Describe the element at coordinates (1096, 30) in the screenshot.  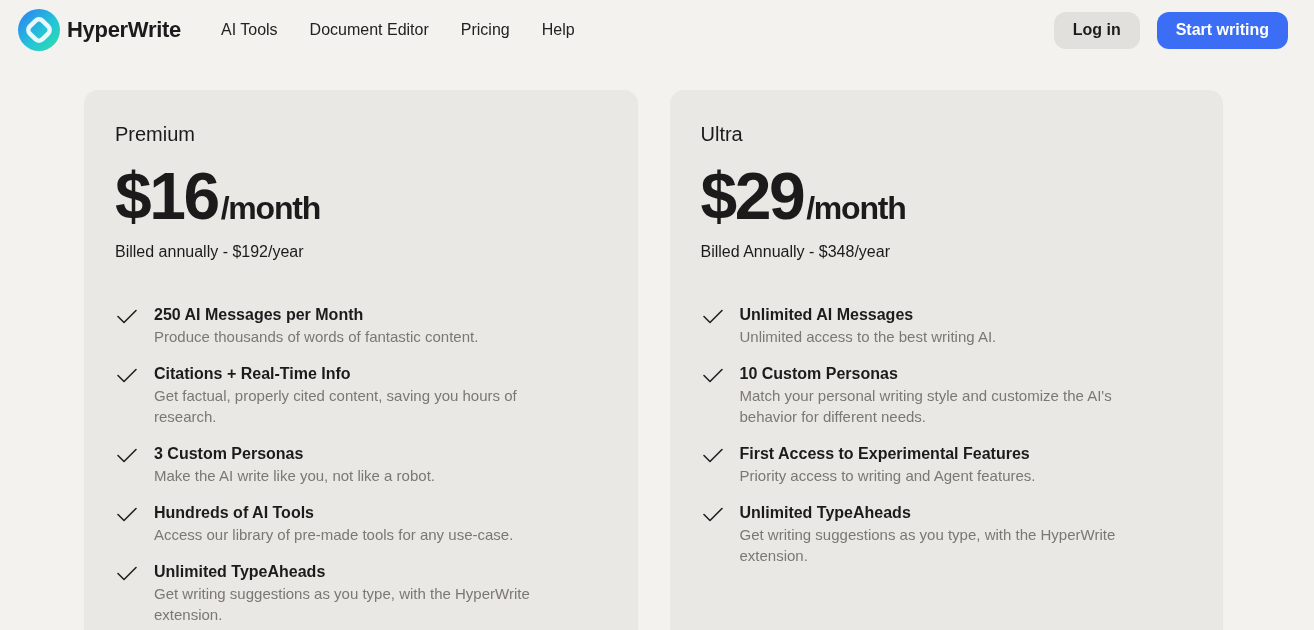
I see `login-button: Log in` at that location.